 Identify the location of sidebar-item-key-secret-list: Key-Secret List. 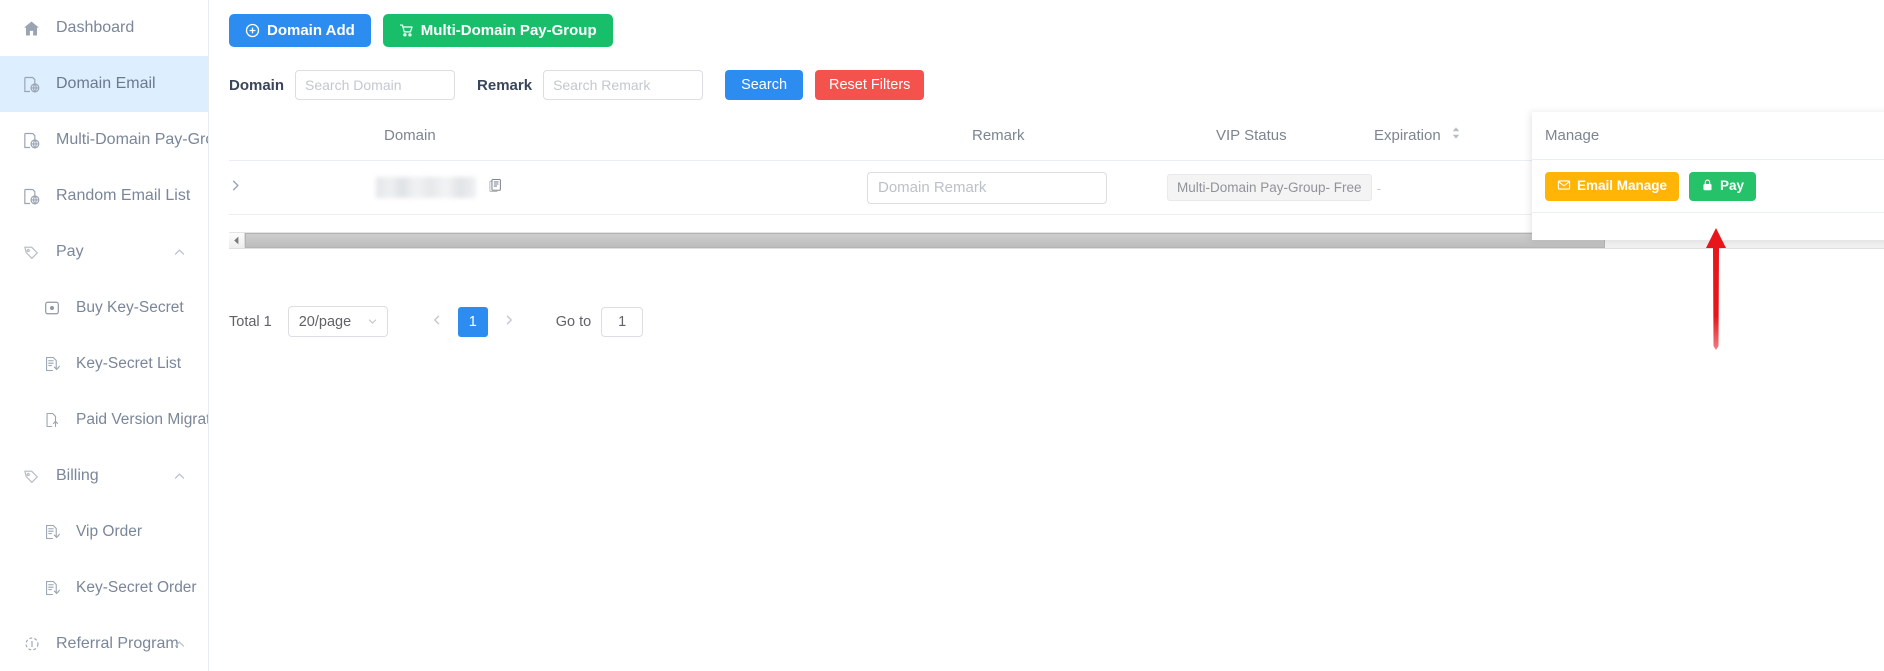
(104, 364).